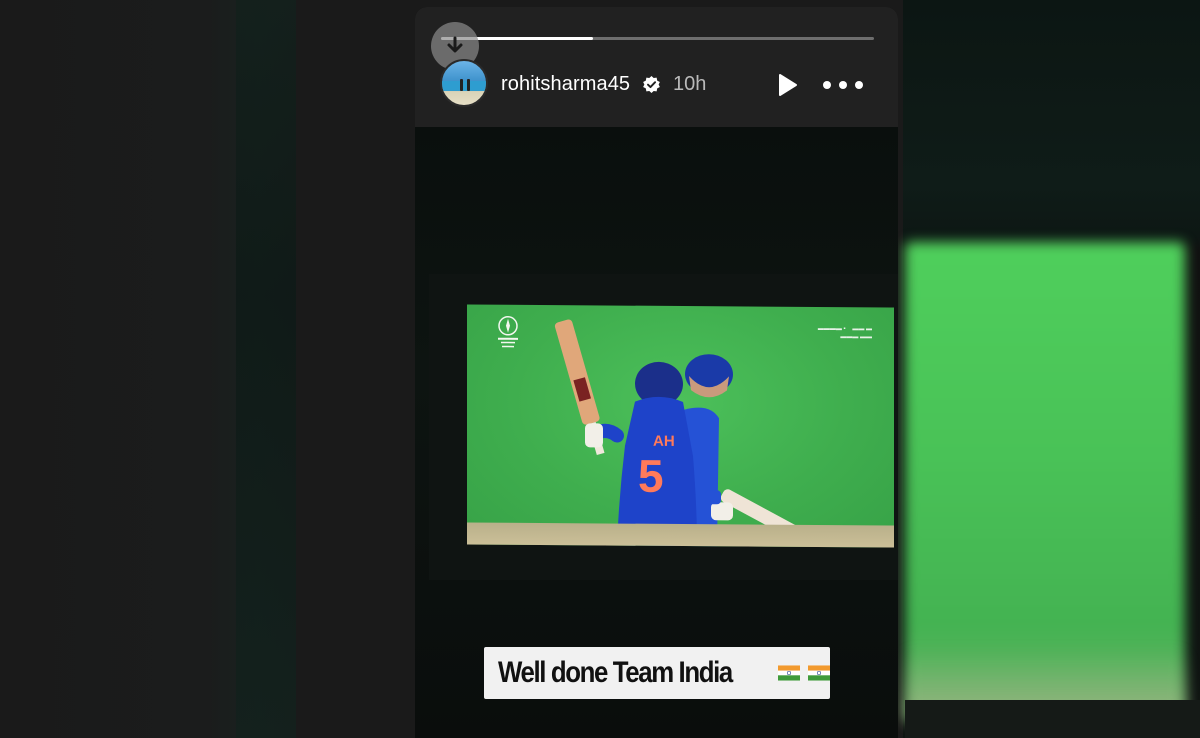  Describe the element at coordinates (680, 535) in the screenshot. I see `pitch-strip` at that location.